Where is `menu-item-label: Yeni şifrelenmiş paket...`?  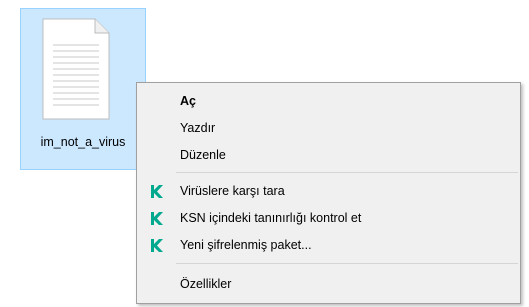
menu-item-label: Yeni şifrelenmiş paket... is located at coordinates (246, 245).